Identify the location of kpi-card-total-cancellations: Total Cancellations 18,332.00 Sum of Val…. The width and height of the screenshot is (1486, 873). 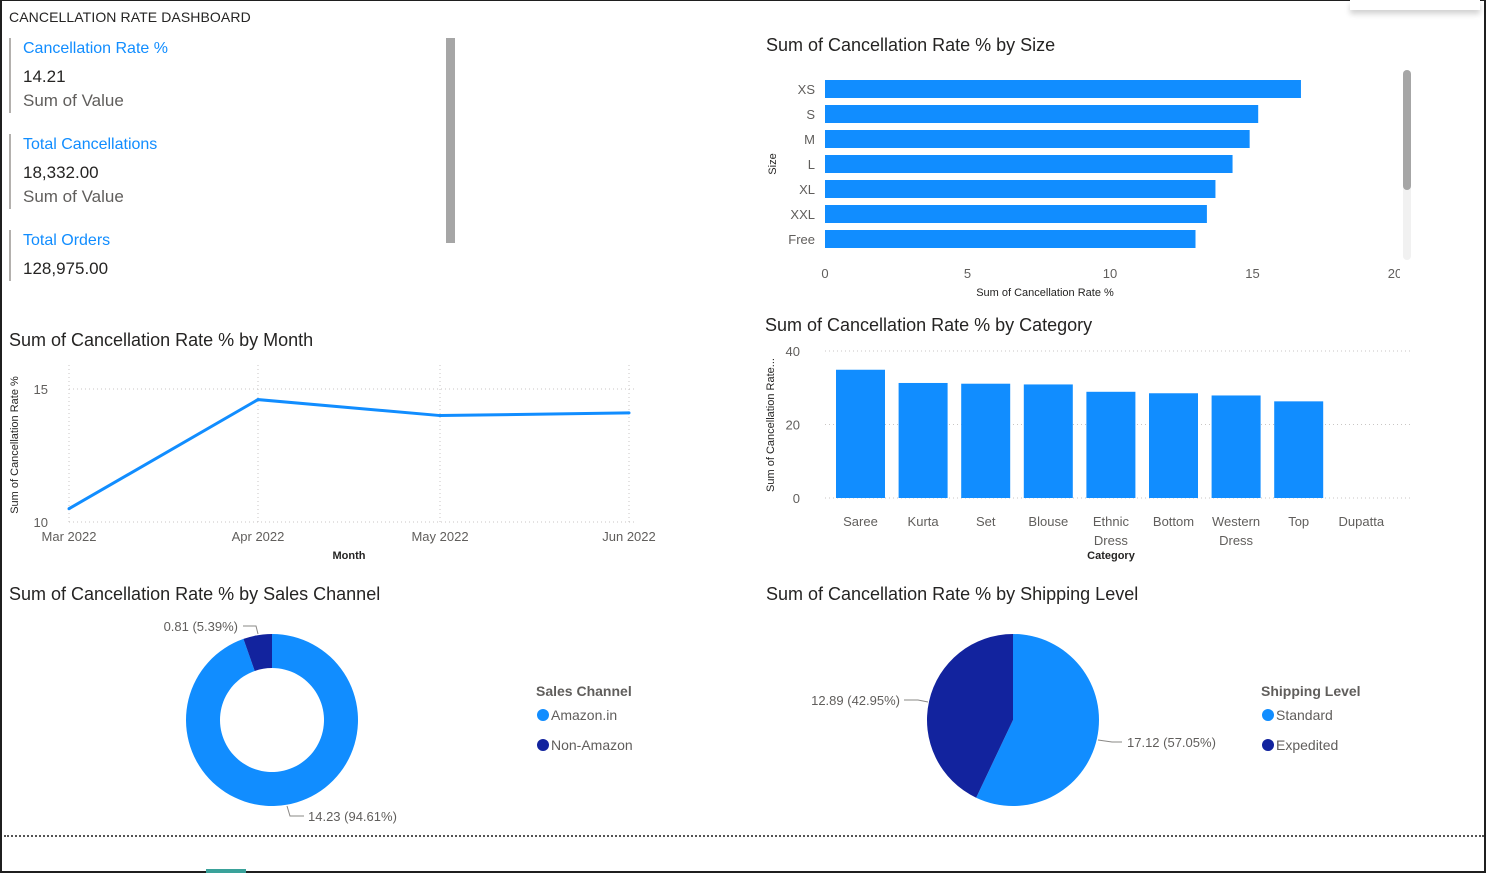
(216, 171).